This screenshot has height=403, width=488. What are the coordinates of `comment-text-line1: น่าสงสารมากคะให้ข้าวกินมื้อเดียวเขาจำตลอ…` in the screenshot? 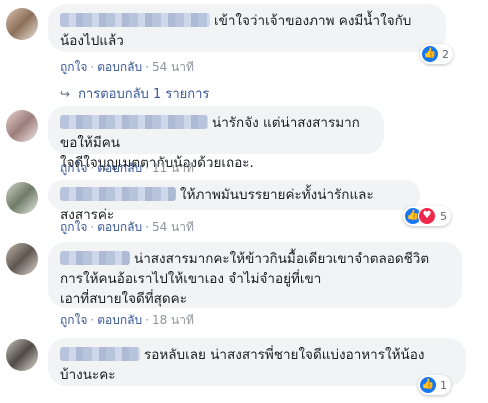 It's located at (282, 259).